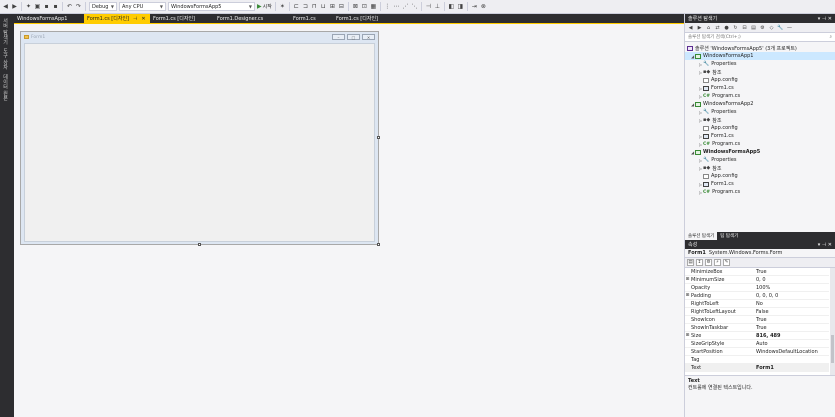  I want to click on server-explorer-tab: 서버 탐색기, so click(5, 31).